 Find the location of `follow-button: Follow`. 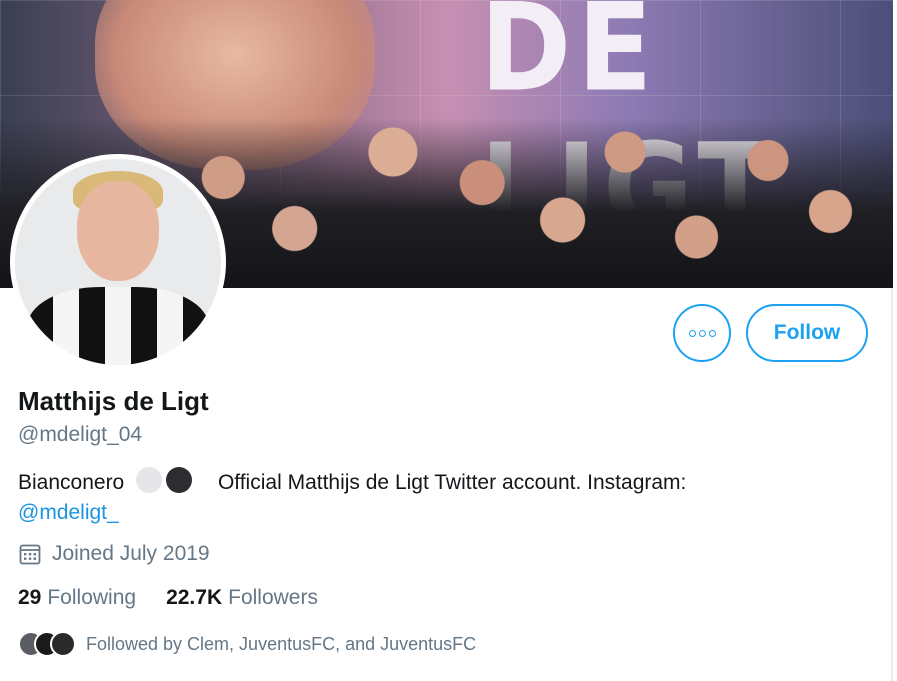

follow-button: Follow is located at coordinates (807, 333).